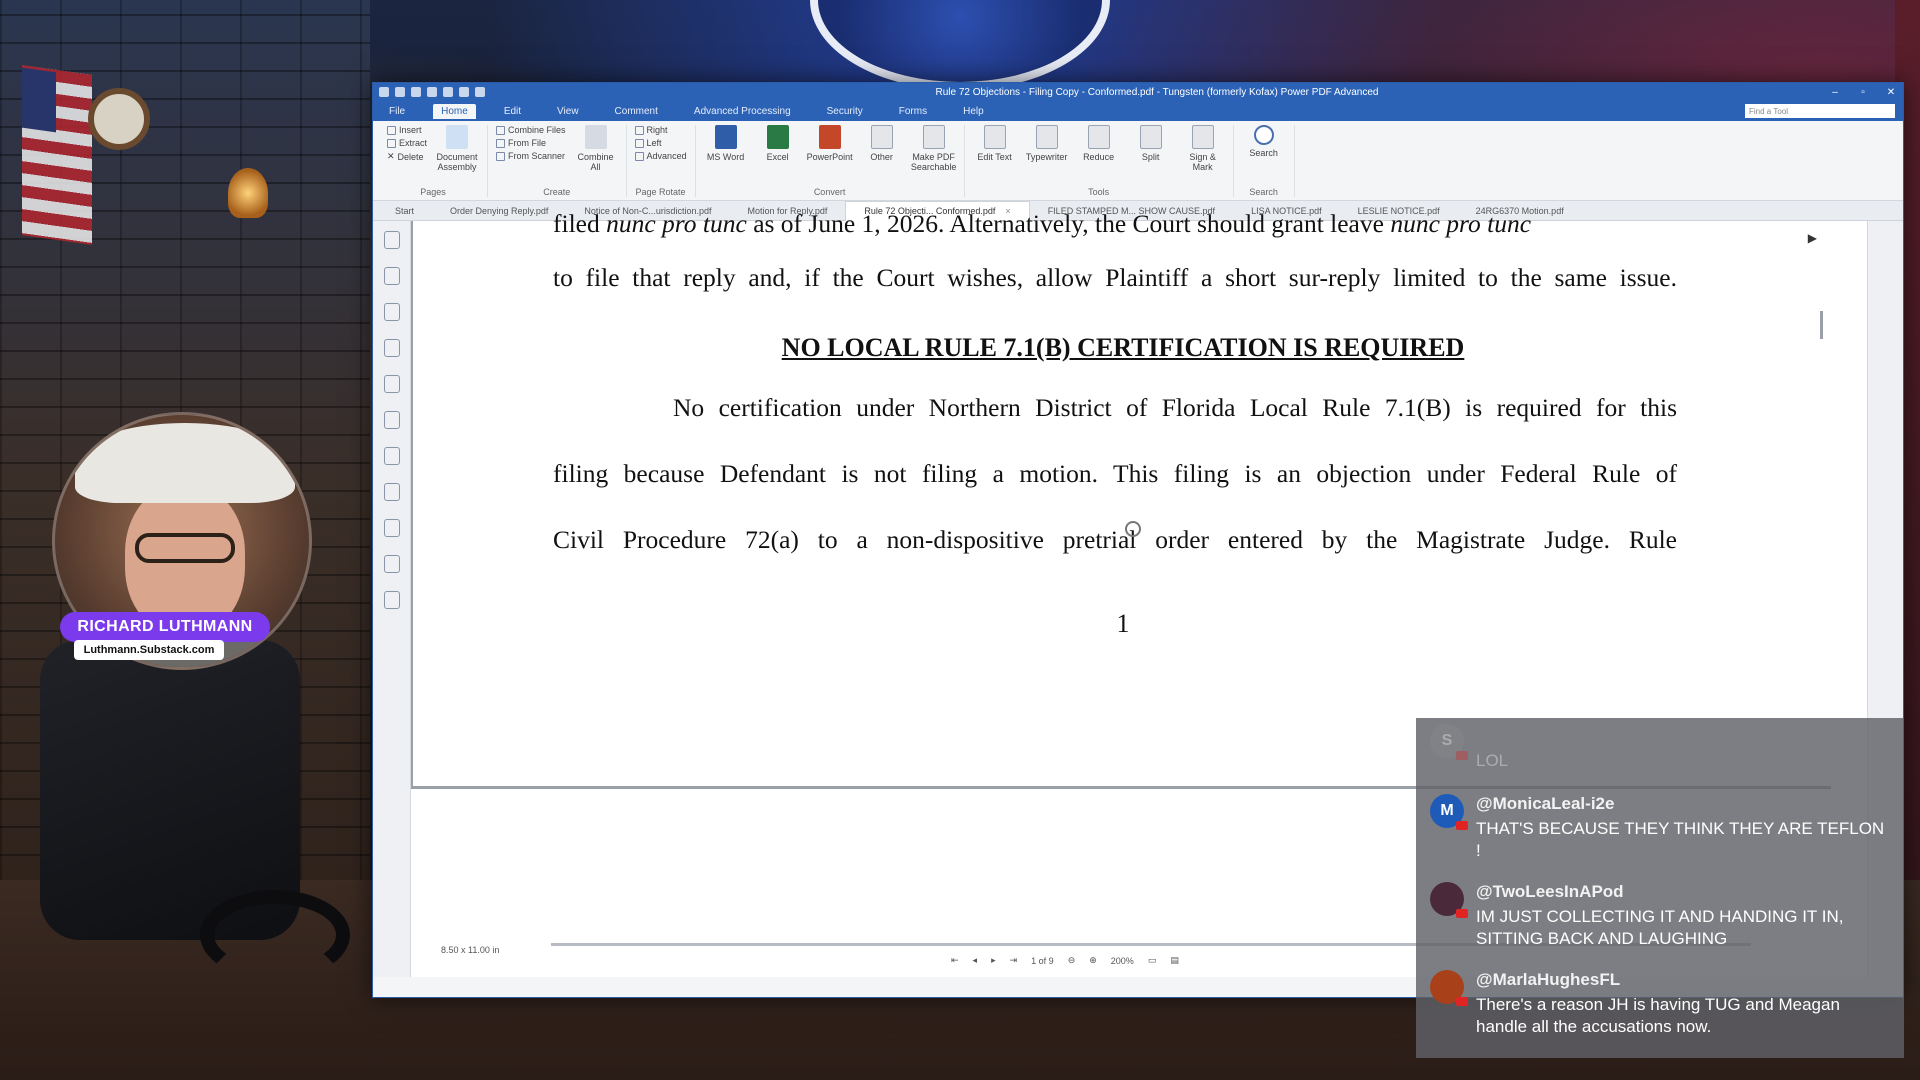 The image size is (1920, 1080). What do you see at coordinates (1072, 960) in the screenshot?
I see `zoom-out-icon: ⊖` at bounding box center [1072, 960].